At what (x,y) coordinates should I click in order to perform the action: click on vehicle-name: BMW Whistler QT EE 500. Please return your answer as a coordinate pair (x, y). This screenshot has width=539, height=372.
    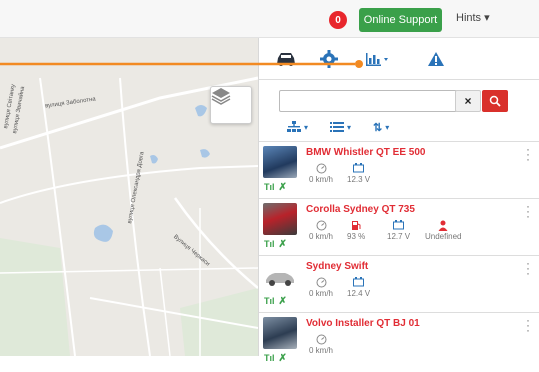
    Looking at the image, I should click on (365, 152).